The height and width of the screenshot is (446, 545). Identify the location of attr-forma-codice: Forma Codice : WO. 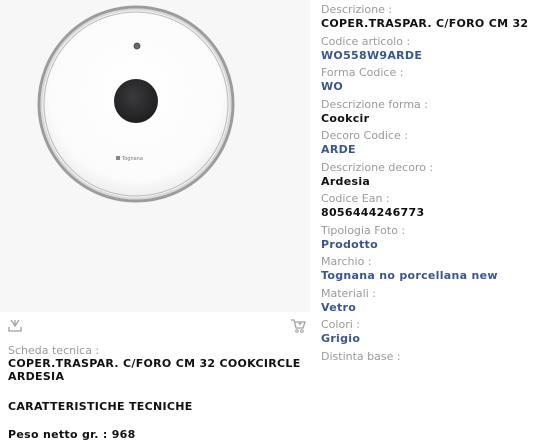
(432, 82).